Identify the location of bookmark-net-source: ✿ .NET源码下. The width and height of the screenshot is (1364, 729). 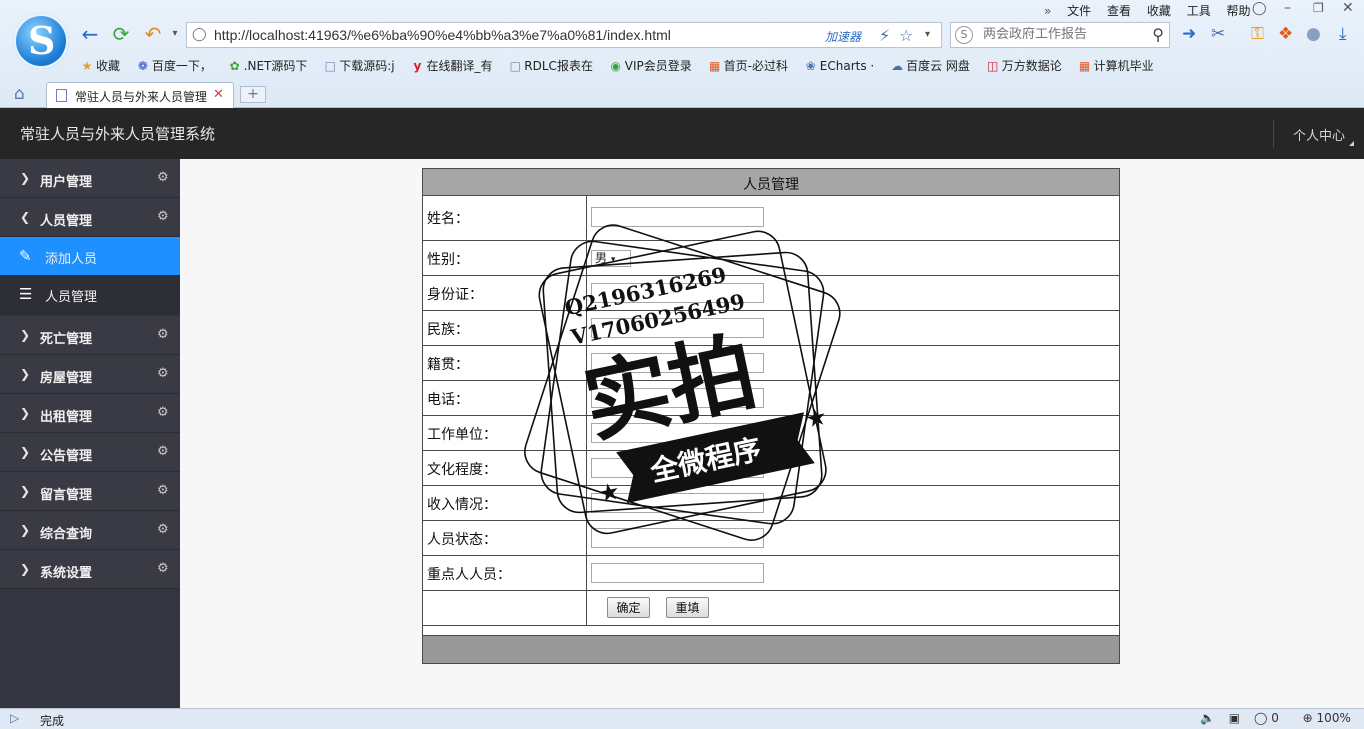
(268, 65).